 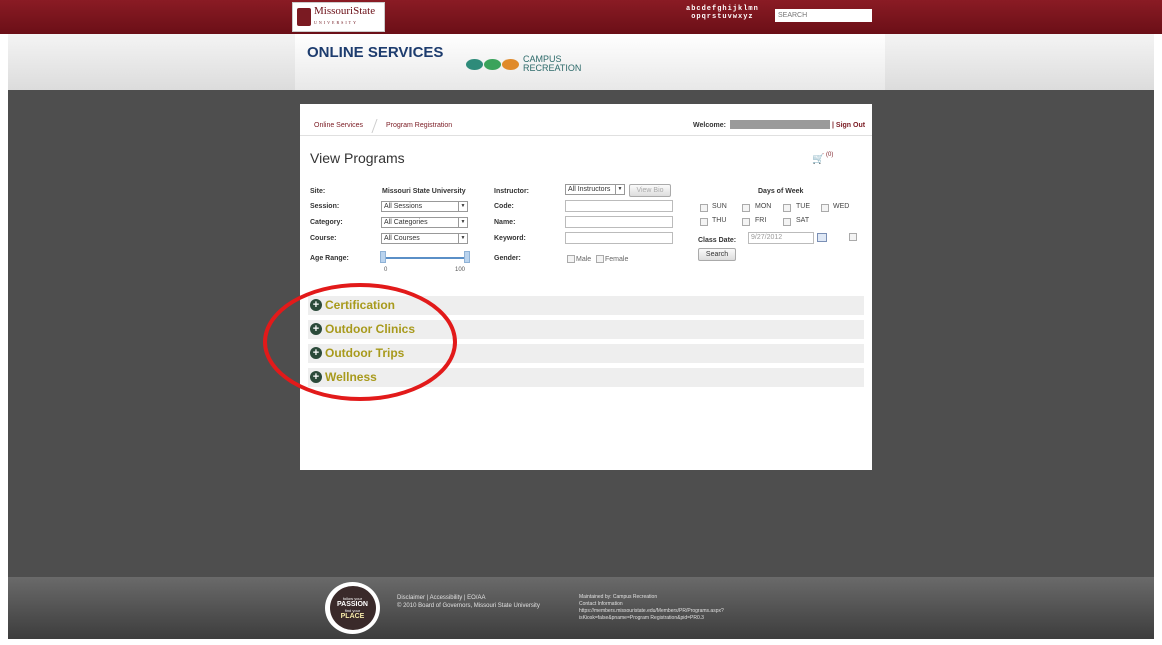 What do you see at coordinates (709, 125) in the screenshot?
I see `welcome-label: Welcome:` at bounding box center [709, 125].